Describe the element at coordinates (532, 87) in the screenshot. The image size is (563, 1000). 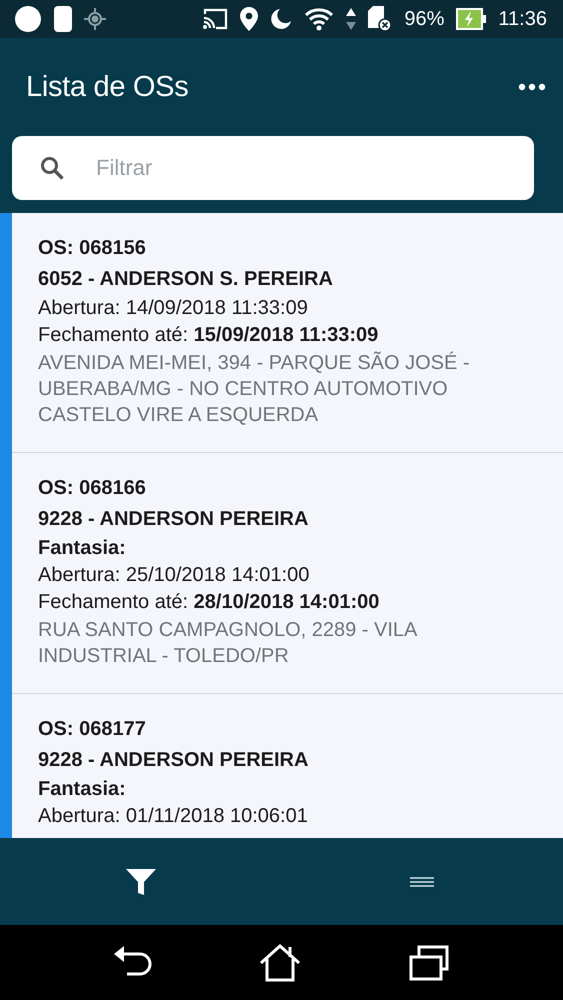
I see `more-icon` at that location.